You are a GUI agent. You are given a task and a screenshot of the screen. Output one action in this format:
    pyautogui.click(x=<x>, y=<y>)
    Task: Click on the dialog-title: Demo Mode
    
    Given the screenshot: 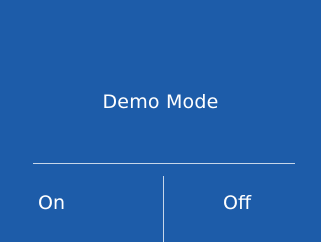 What is the action you would take?
    pyautogui.click(x=160, y=102)
    